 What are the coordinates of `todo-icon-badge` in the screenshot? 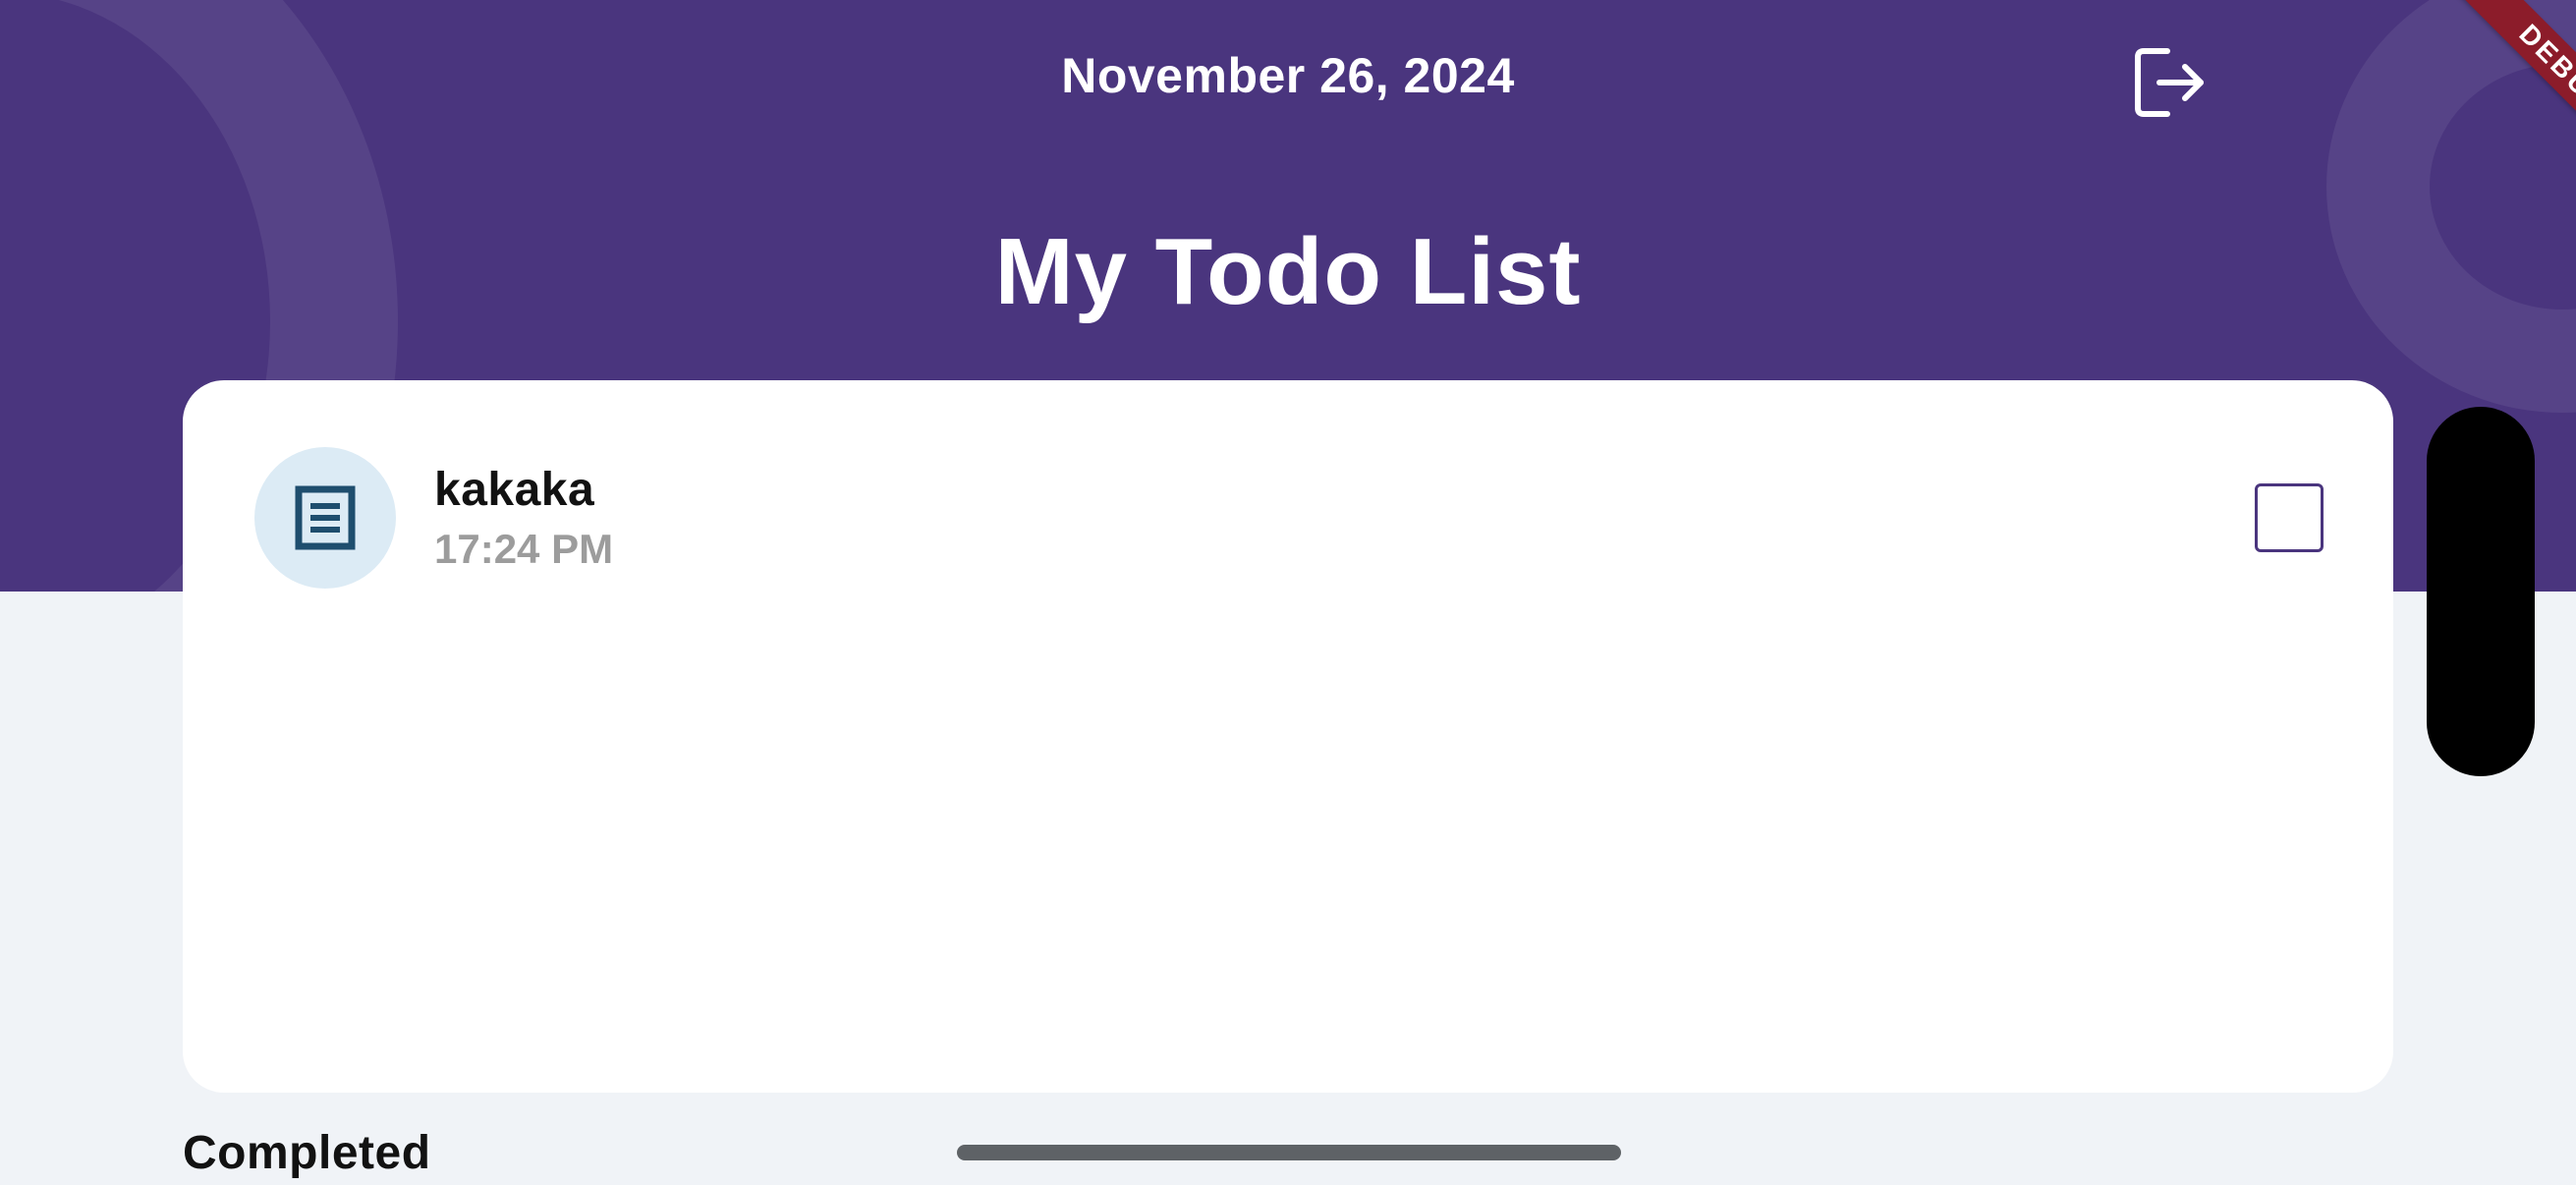 It's located at (325, 518).